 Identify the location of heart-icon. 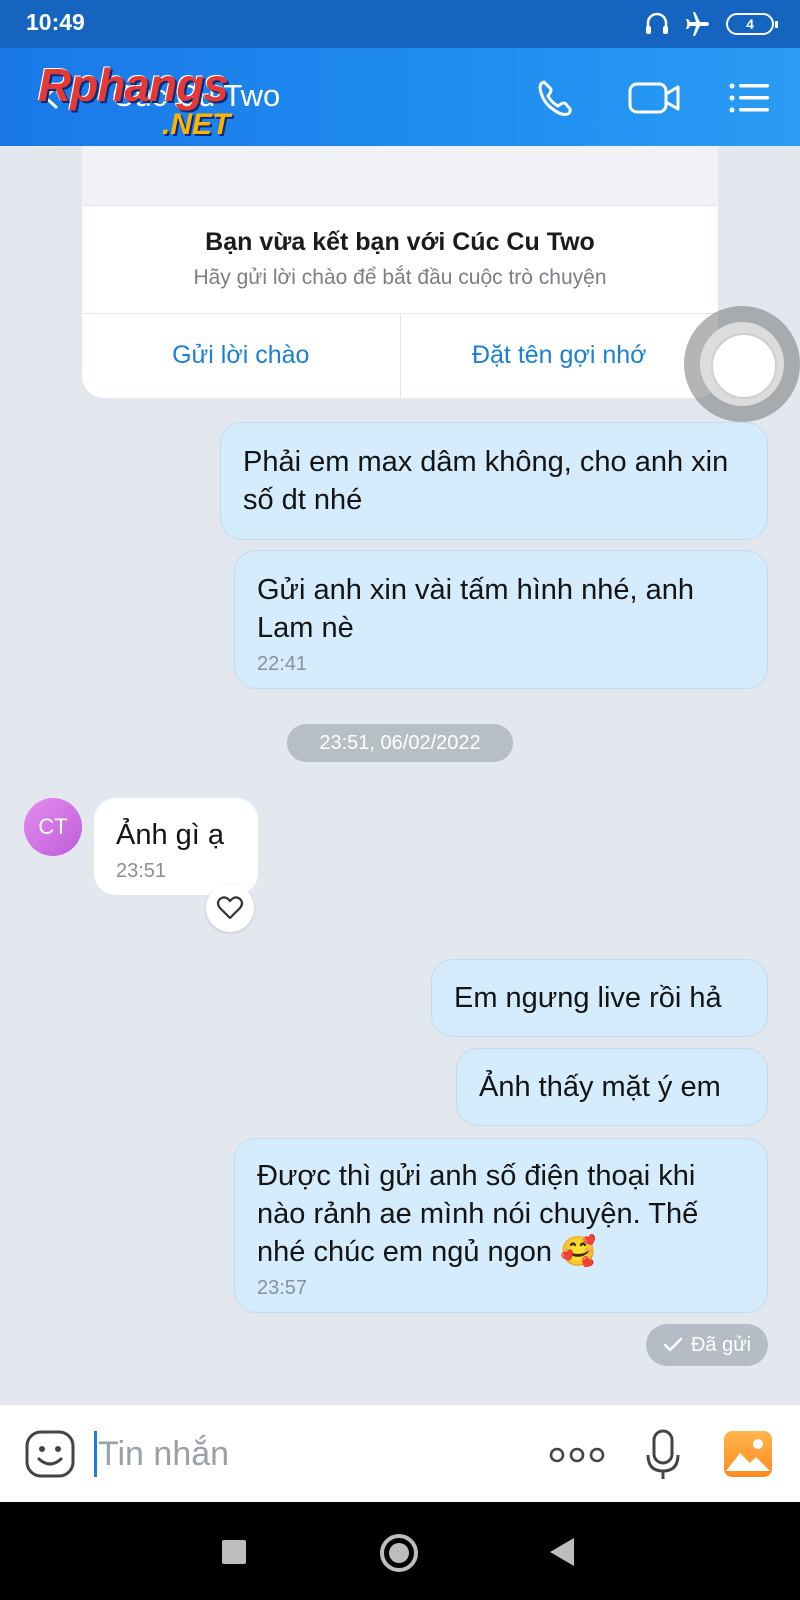
(230, 908).